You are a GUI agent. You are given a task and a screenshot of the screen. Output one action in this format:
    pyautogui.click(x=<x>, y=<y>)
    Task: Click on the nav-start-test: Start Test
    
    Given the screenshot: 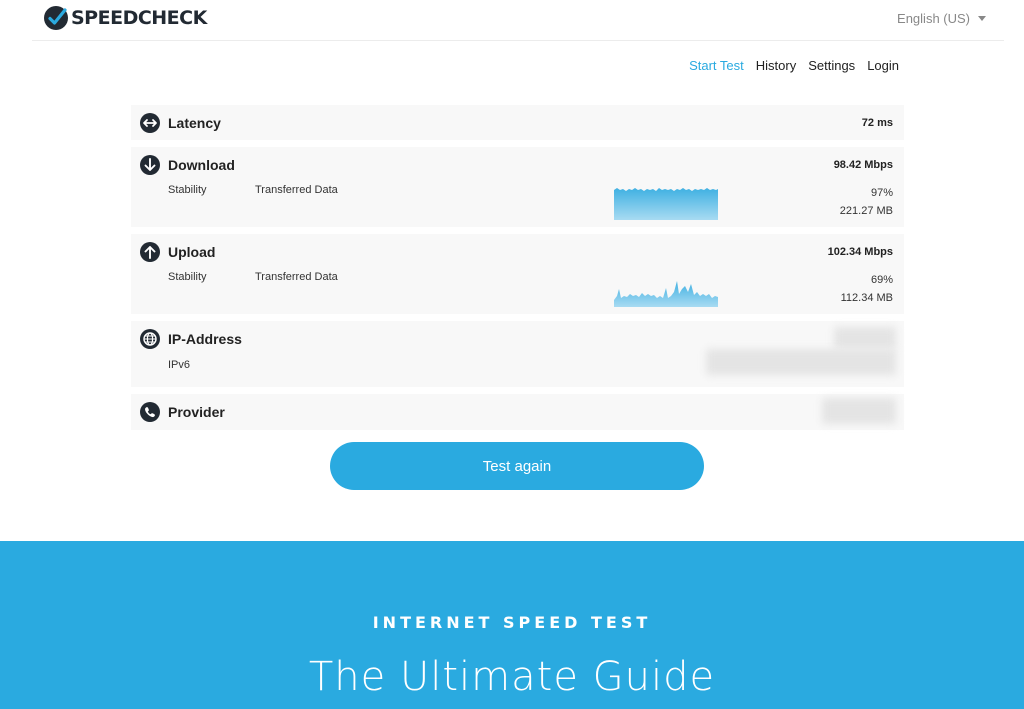 What is the action you would take?
    pyautogui.click(x=716, y=65)
    